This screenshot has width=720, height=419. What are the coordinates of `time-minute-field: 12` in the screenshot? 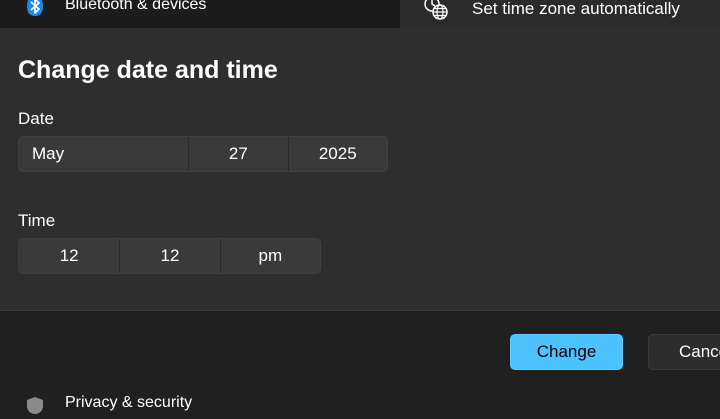 It's located at (169, 256).